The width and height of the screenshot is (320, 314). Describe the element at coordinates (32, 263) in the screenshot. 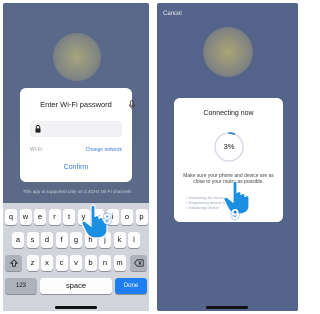

I see `key-z: z` at that location.